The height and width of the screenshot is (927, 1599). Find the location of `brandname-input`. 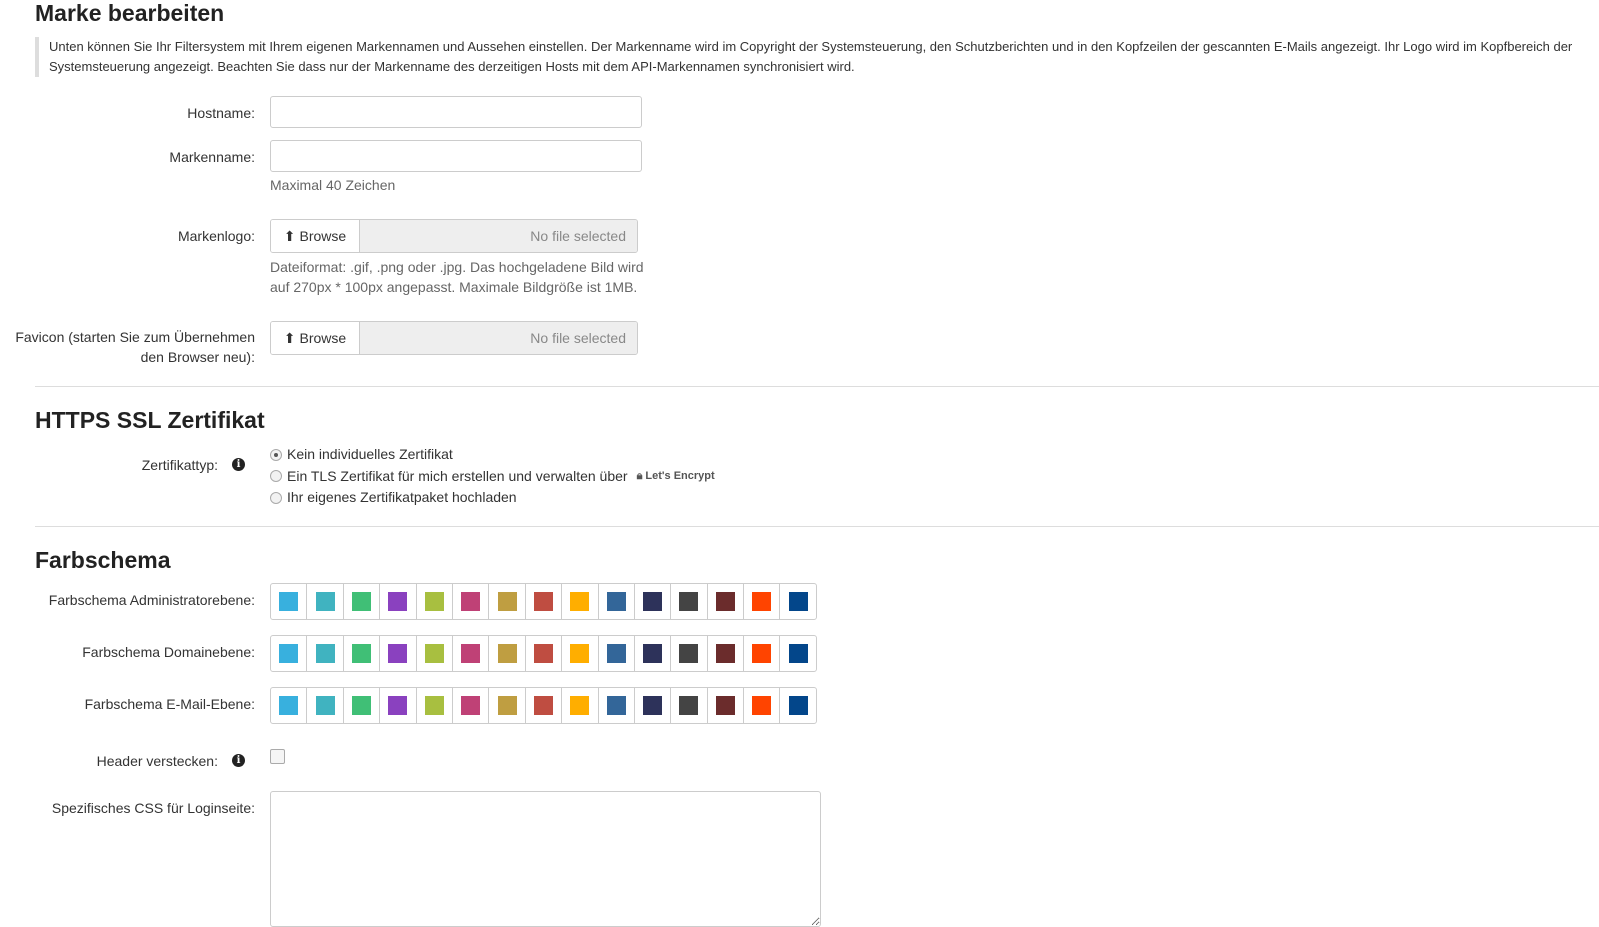

brandname-input is located at coordinates (456, 156).